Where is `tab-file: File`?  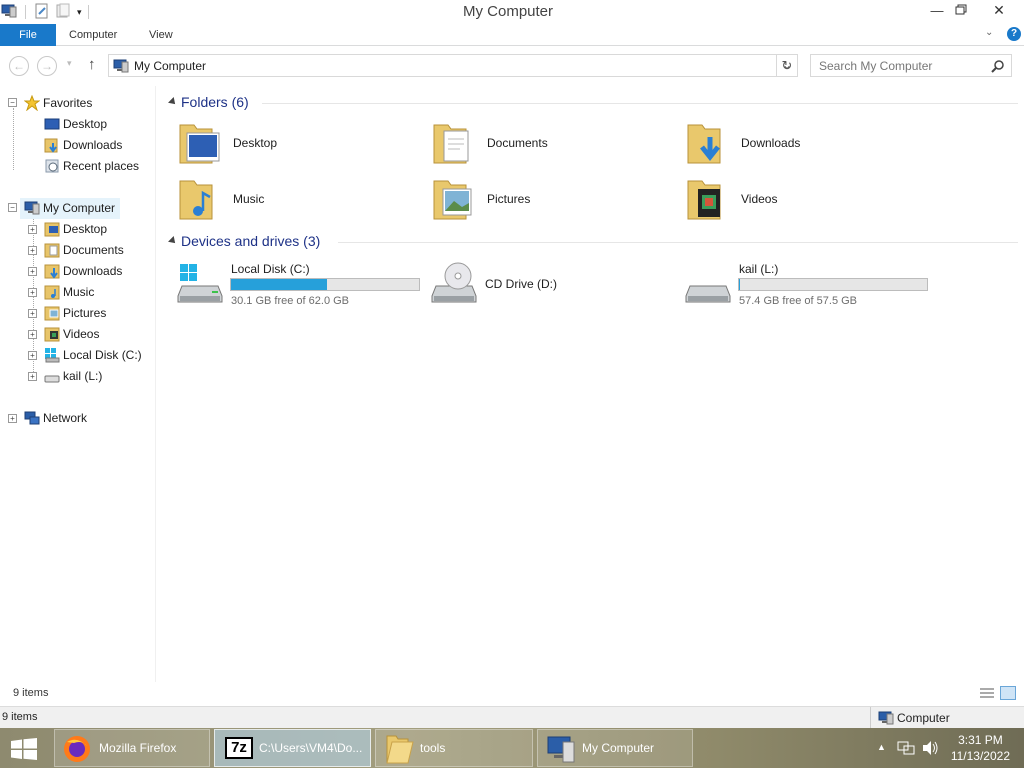 tab-file: File is located at coordinates (28, 35).